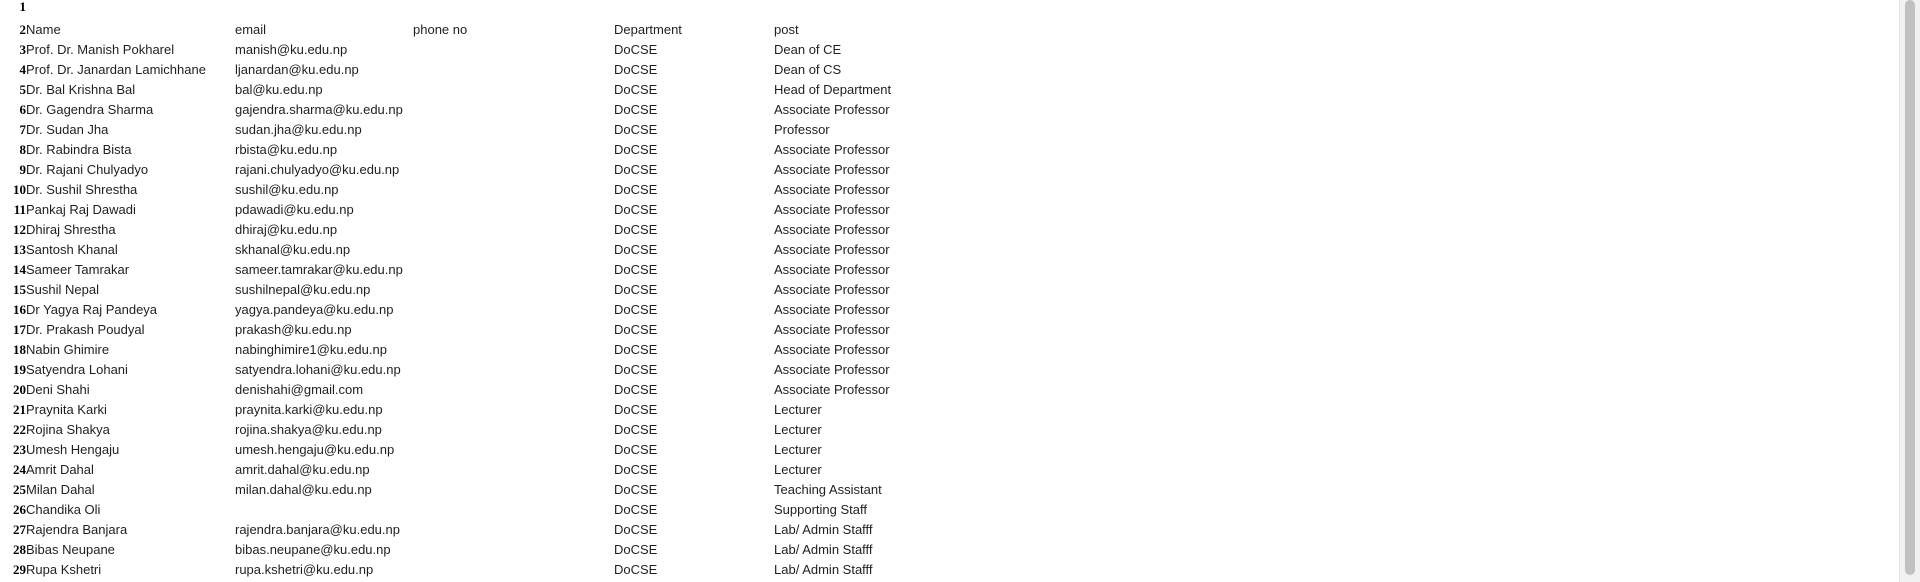  What do you see at coordinates (694, 30) in the screenshot?
I see `header-department: Department` at bounding box center [694, 30].